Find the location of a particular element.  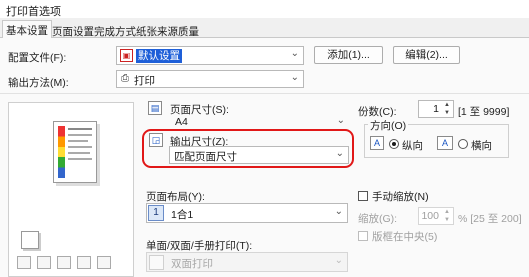

page-size-value: A4 is located at coordinates (181, 122).